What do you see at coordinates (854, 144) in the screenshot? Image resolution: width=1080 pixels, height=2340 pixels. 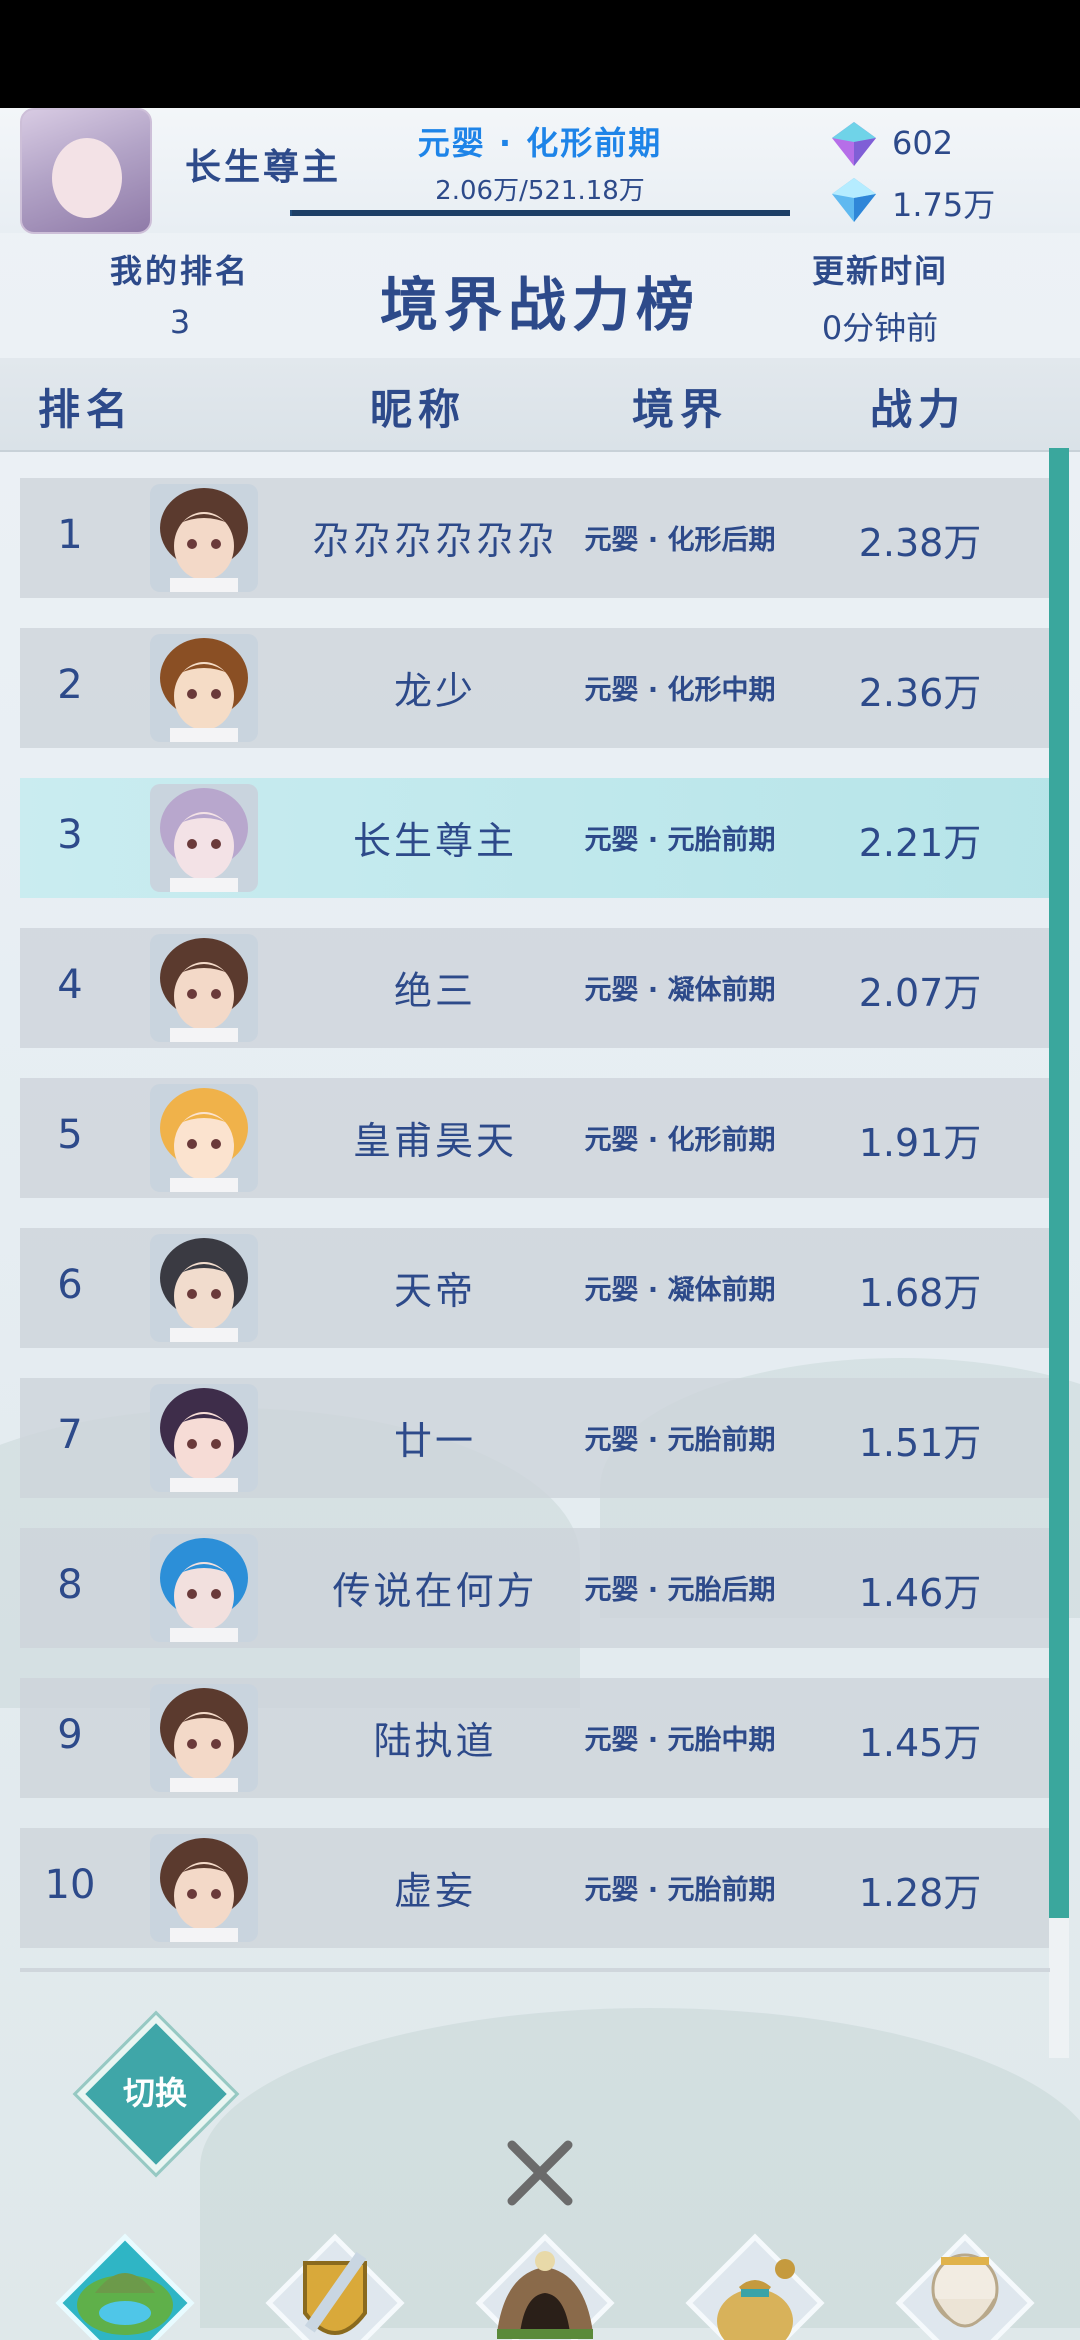 I see `purple-gem-icon` at bounding box center [854, 144].